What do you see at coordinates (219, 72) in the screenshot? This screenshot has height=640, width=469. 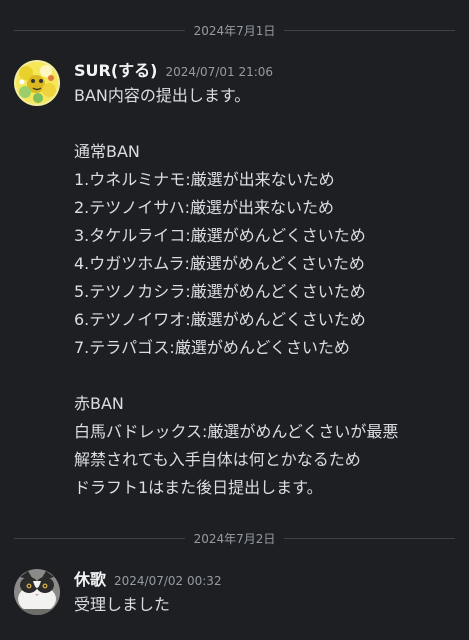 I see `message-timestamp: 2024/07/01 21:06` at bounding box center [219, 72].